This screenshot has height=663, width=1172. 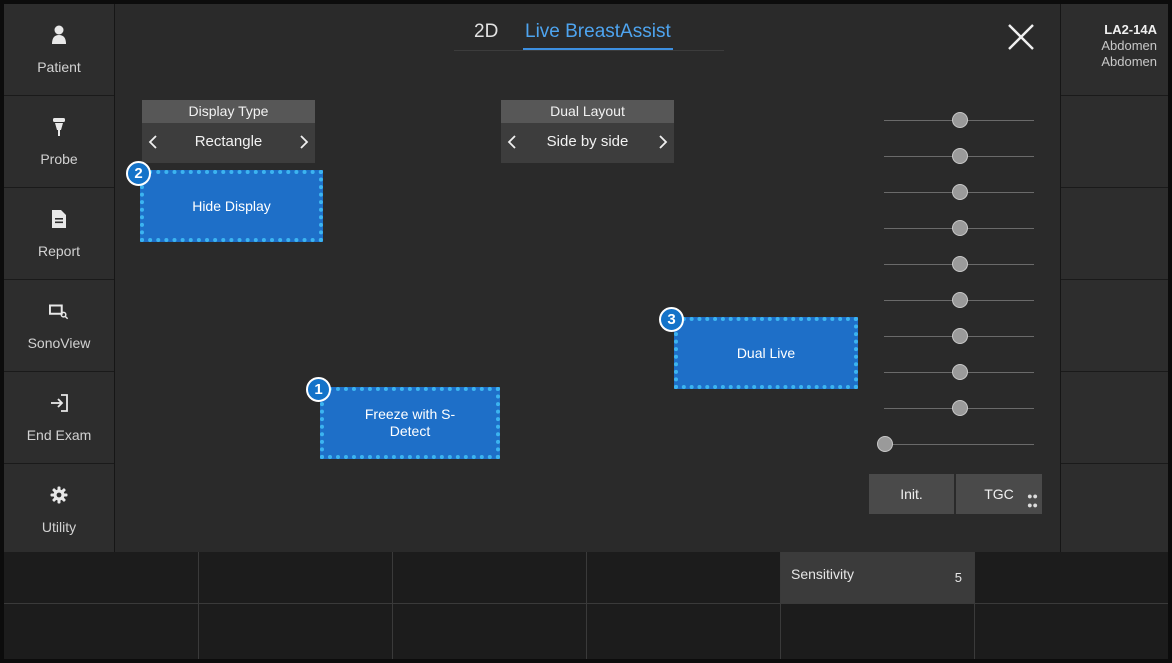 I want to click on hide-display-button: Hide Display, so click(x=231, y=206).